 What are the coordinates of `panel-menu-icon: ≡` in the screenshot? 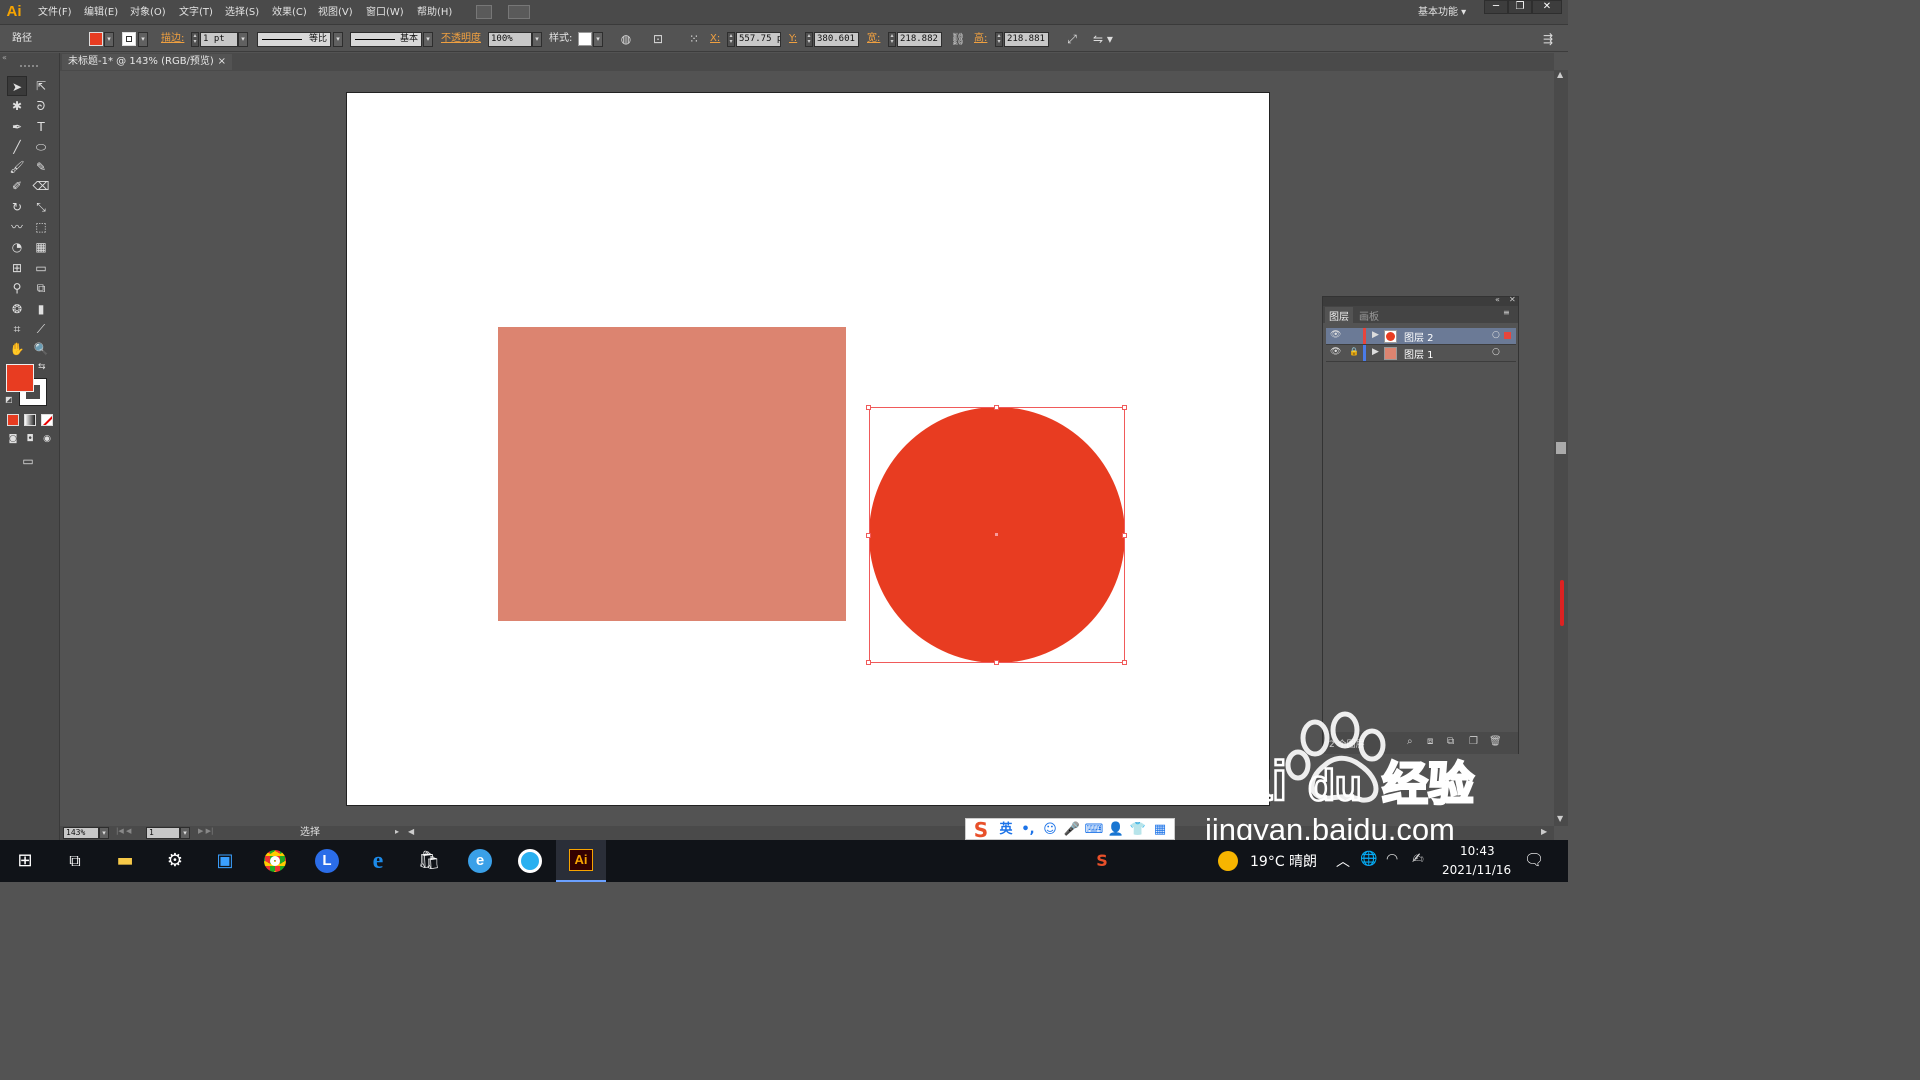 It's located at (1506, 312).